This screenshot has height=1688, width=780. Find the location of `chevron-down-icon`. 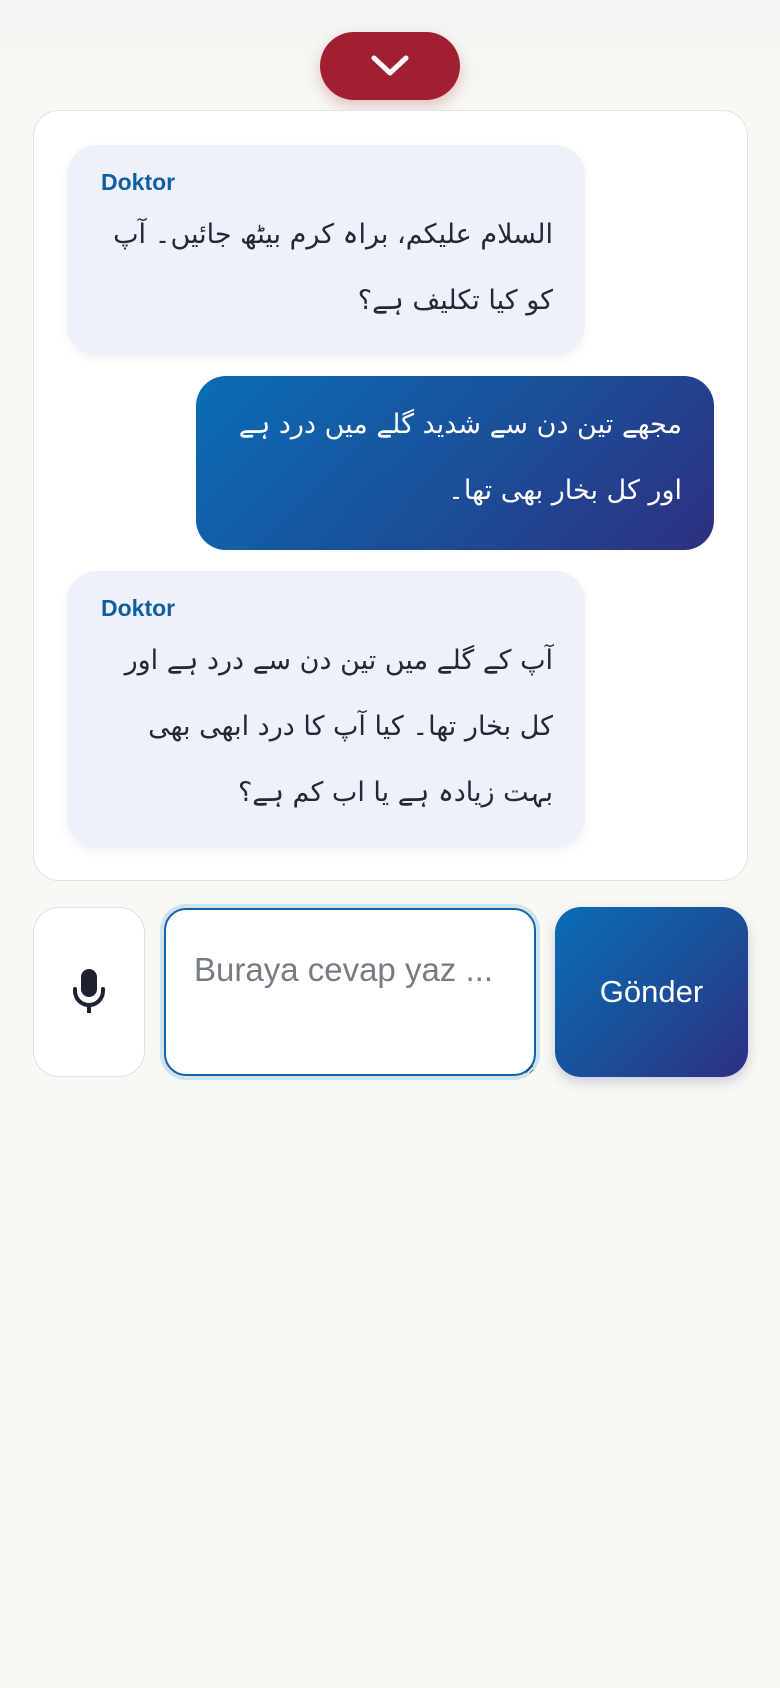

chevron-down-icon is located at coordinates (390, 65).